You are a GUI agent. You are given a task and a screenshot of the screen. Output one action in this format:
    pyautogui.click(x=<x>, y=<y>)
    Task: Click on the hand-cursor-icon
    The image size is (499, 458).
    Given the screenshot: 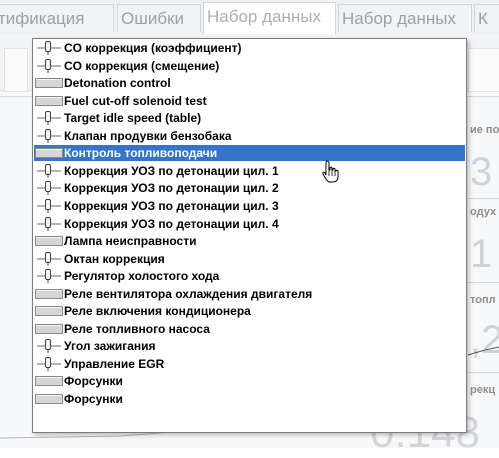 What is the action you would take?
    pyautogui.click(x=330, y=171)
    